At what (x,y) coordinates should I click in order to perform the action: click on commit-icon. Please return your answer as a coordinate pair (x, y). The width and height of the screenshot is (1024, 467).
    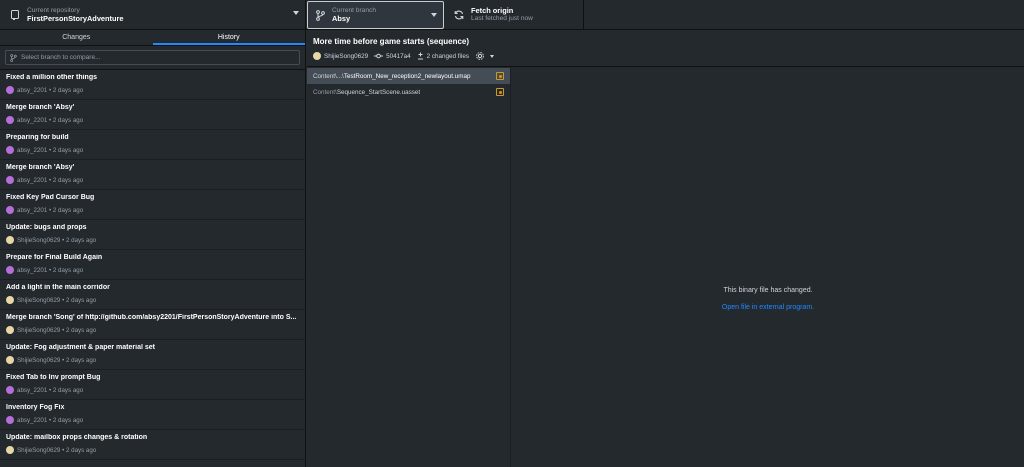
    Looking at the image, I should click on (379, 56).